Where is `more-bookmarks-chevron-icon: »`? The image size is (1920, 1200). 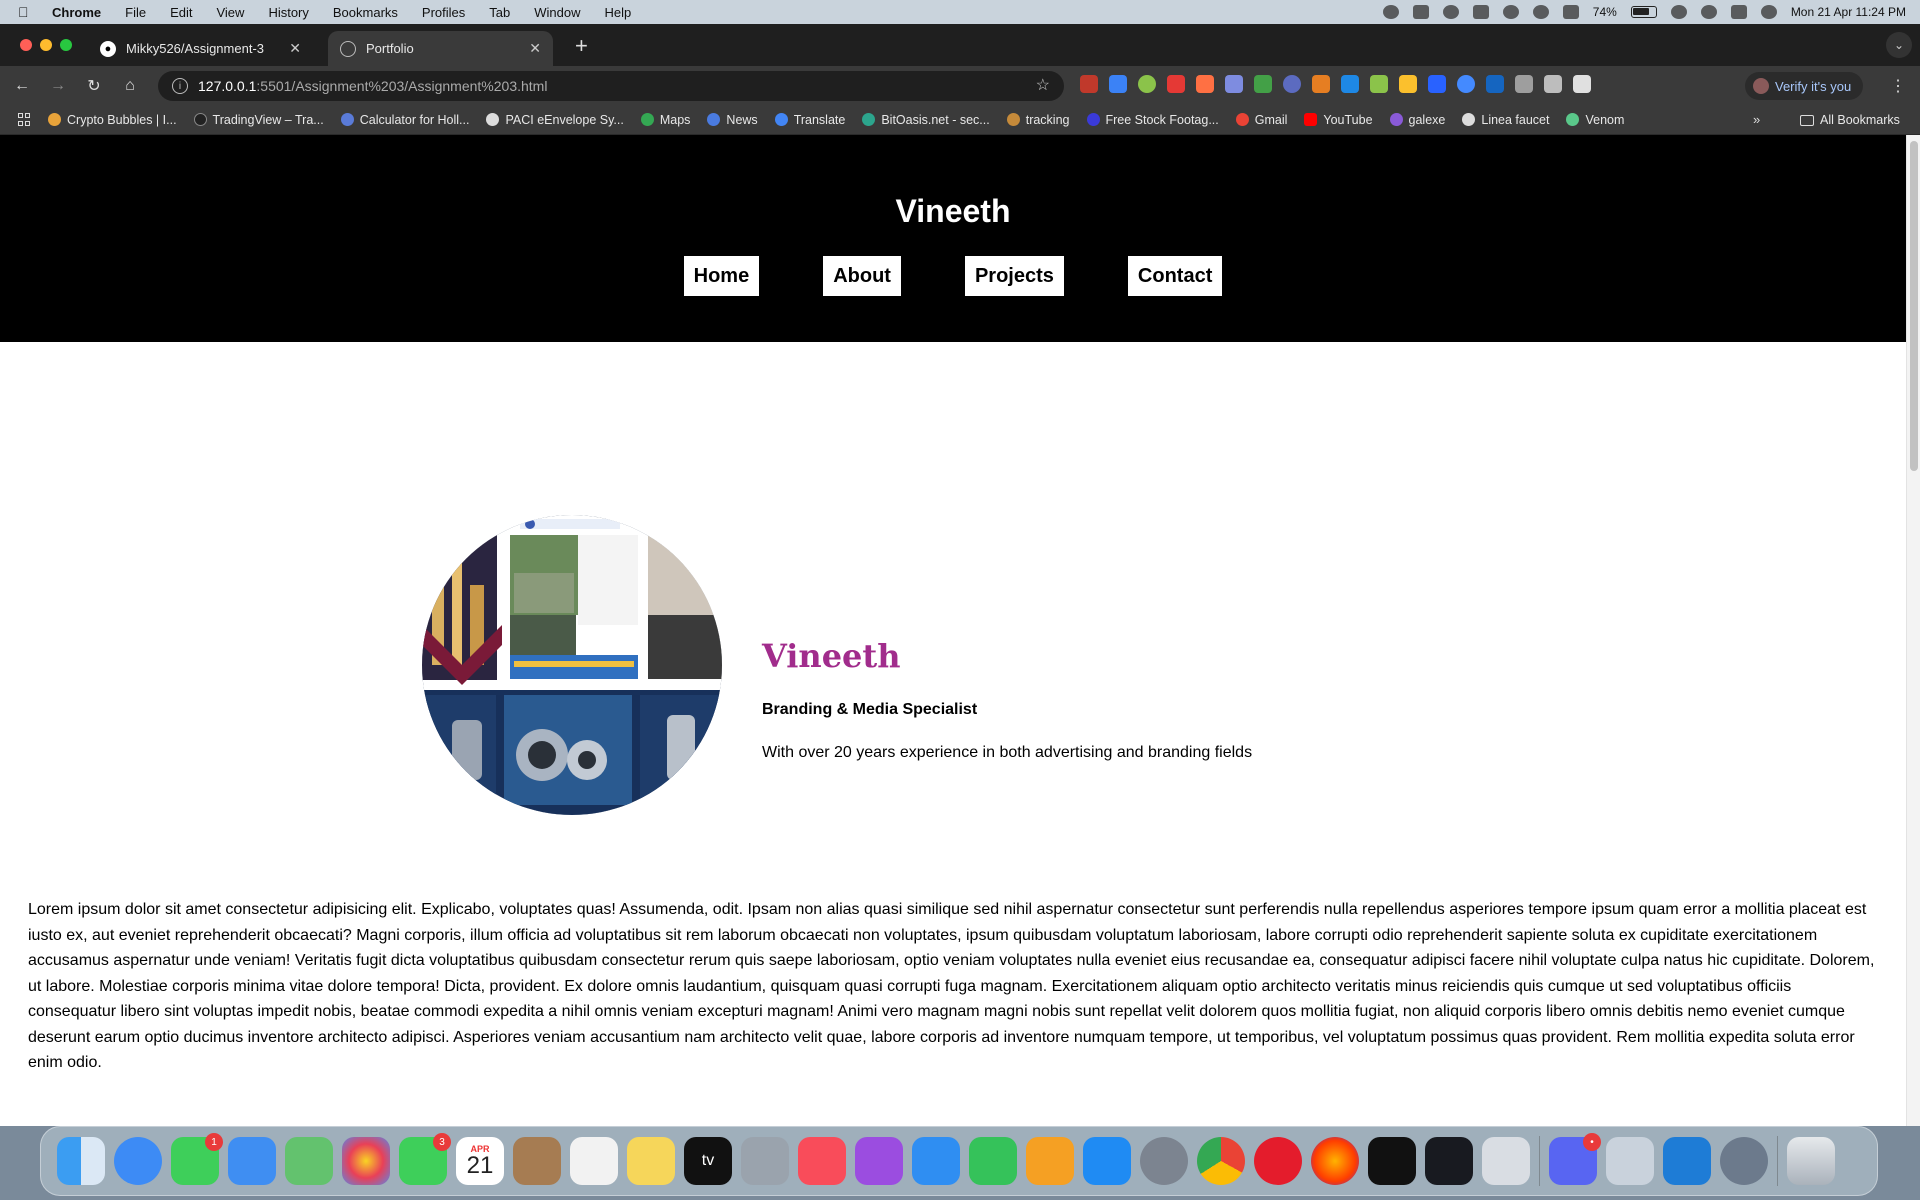 more-bookmarks-chevron-icon: » is located at coordinates (1756, 119).